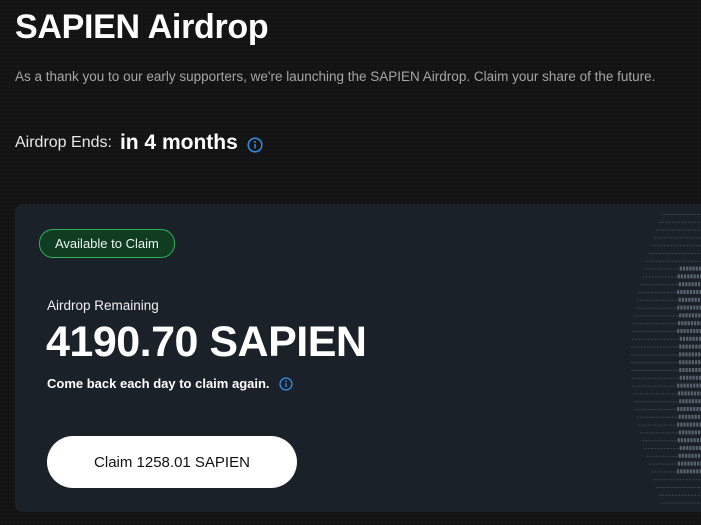 This screenshot has height=525, width=701. What do you see at coordinates (206, 342) in the screenshot?
I see `airdrop-remaining-value: 4190.70 SAPIEN` at bounding box center [206, 342].